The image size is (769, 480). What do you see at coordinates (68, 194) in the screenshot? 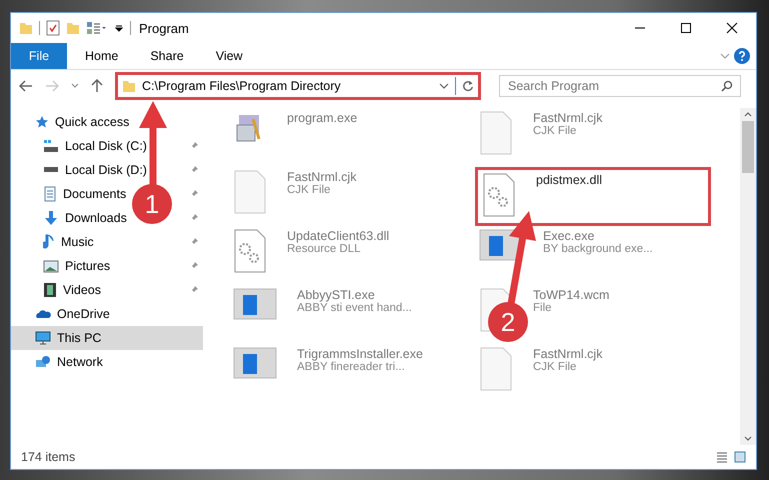
I see `nav-item: Documents` at bounding box center [68, 194].